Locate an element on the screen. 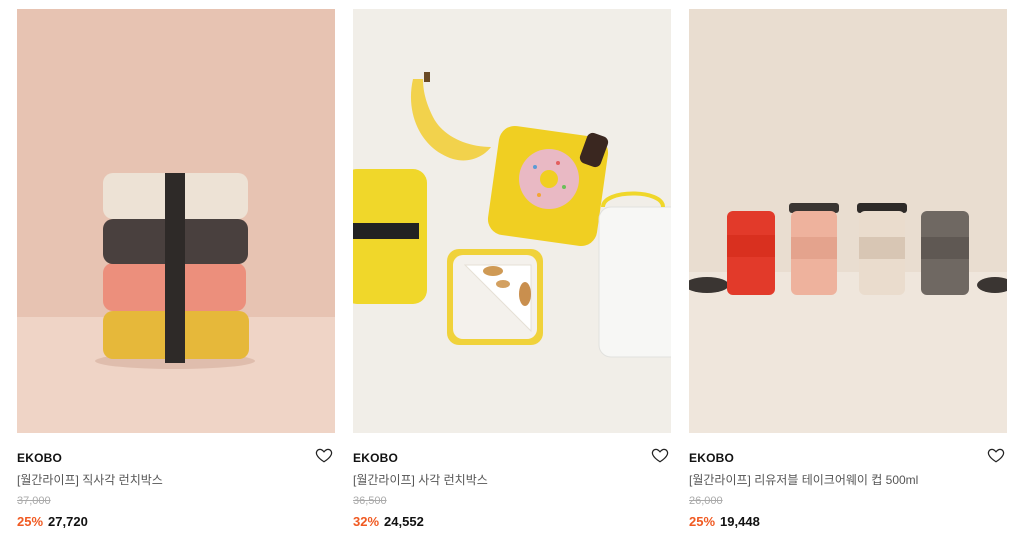 The width and height of the screenshot is (1019, 539). original-price: 36,500 is located at coordinates (370, 501).